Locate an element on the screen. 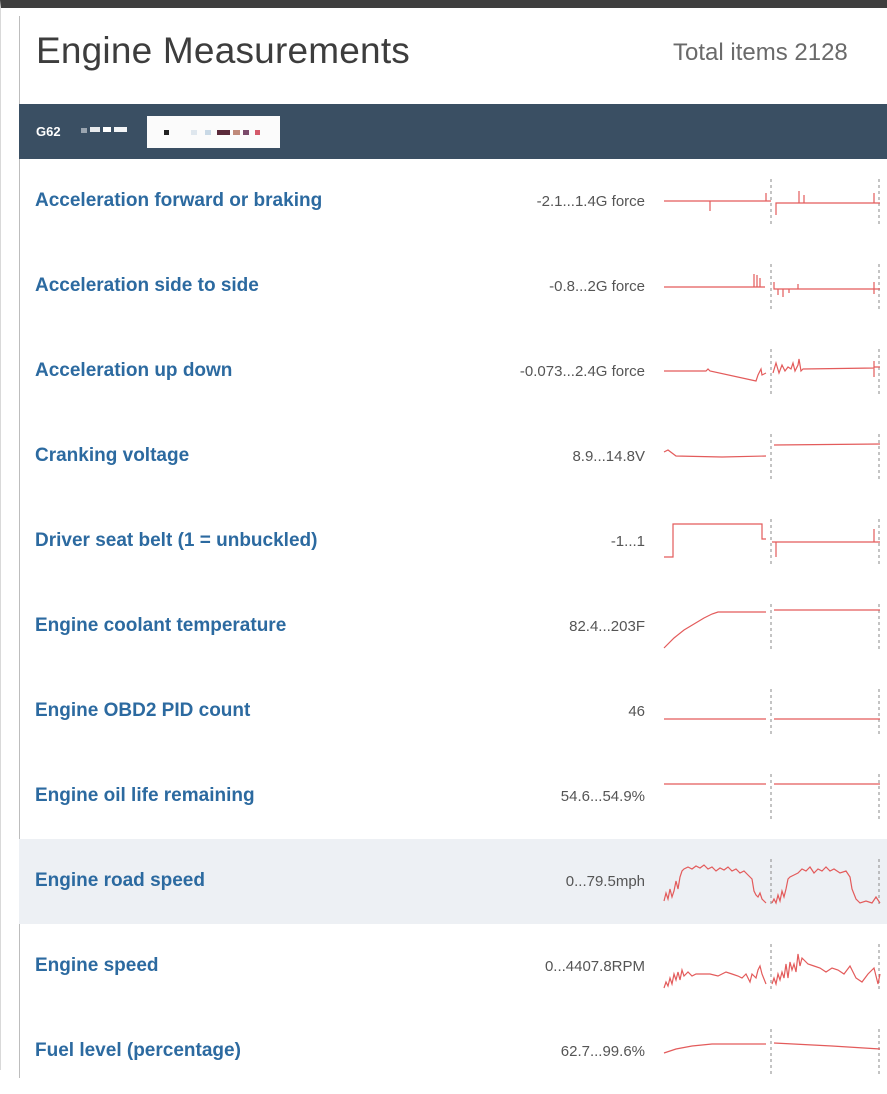 This screenshot has width=887, height=1094. measurement-range: 8.9...14.8V is located at coordinates (608, 456).